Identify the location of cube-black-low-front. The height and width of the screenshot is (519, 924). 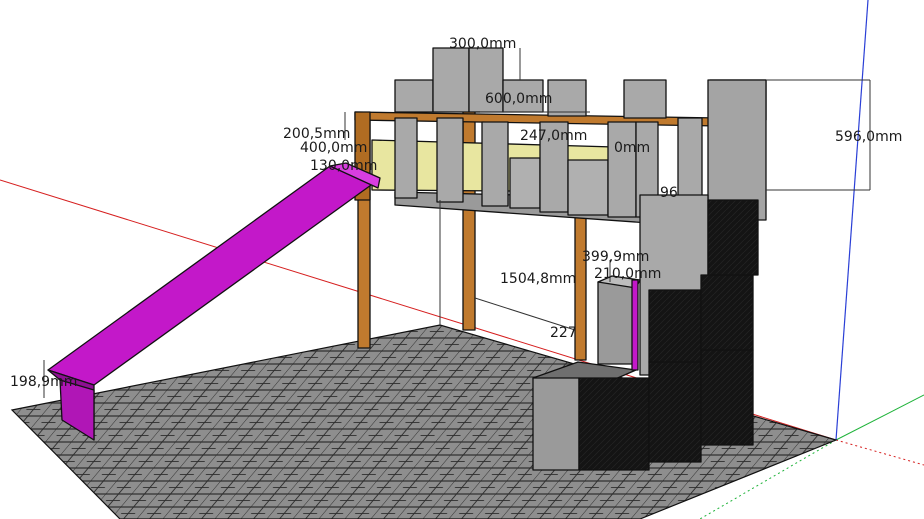
(614, 424).